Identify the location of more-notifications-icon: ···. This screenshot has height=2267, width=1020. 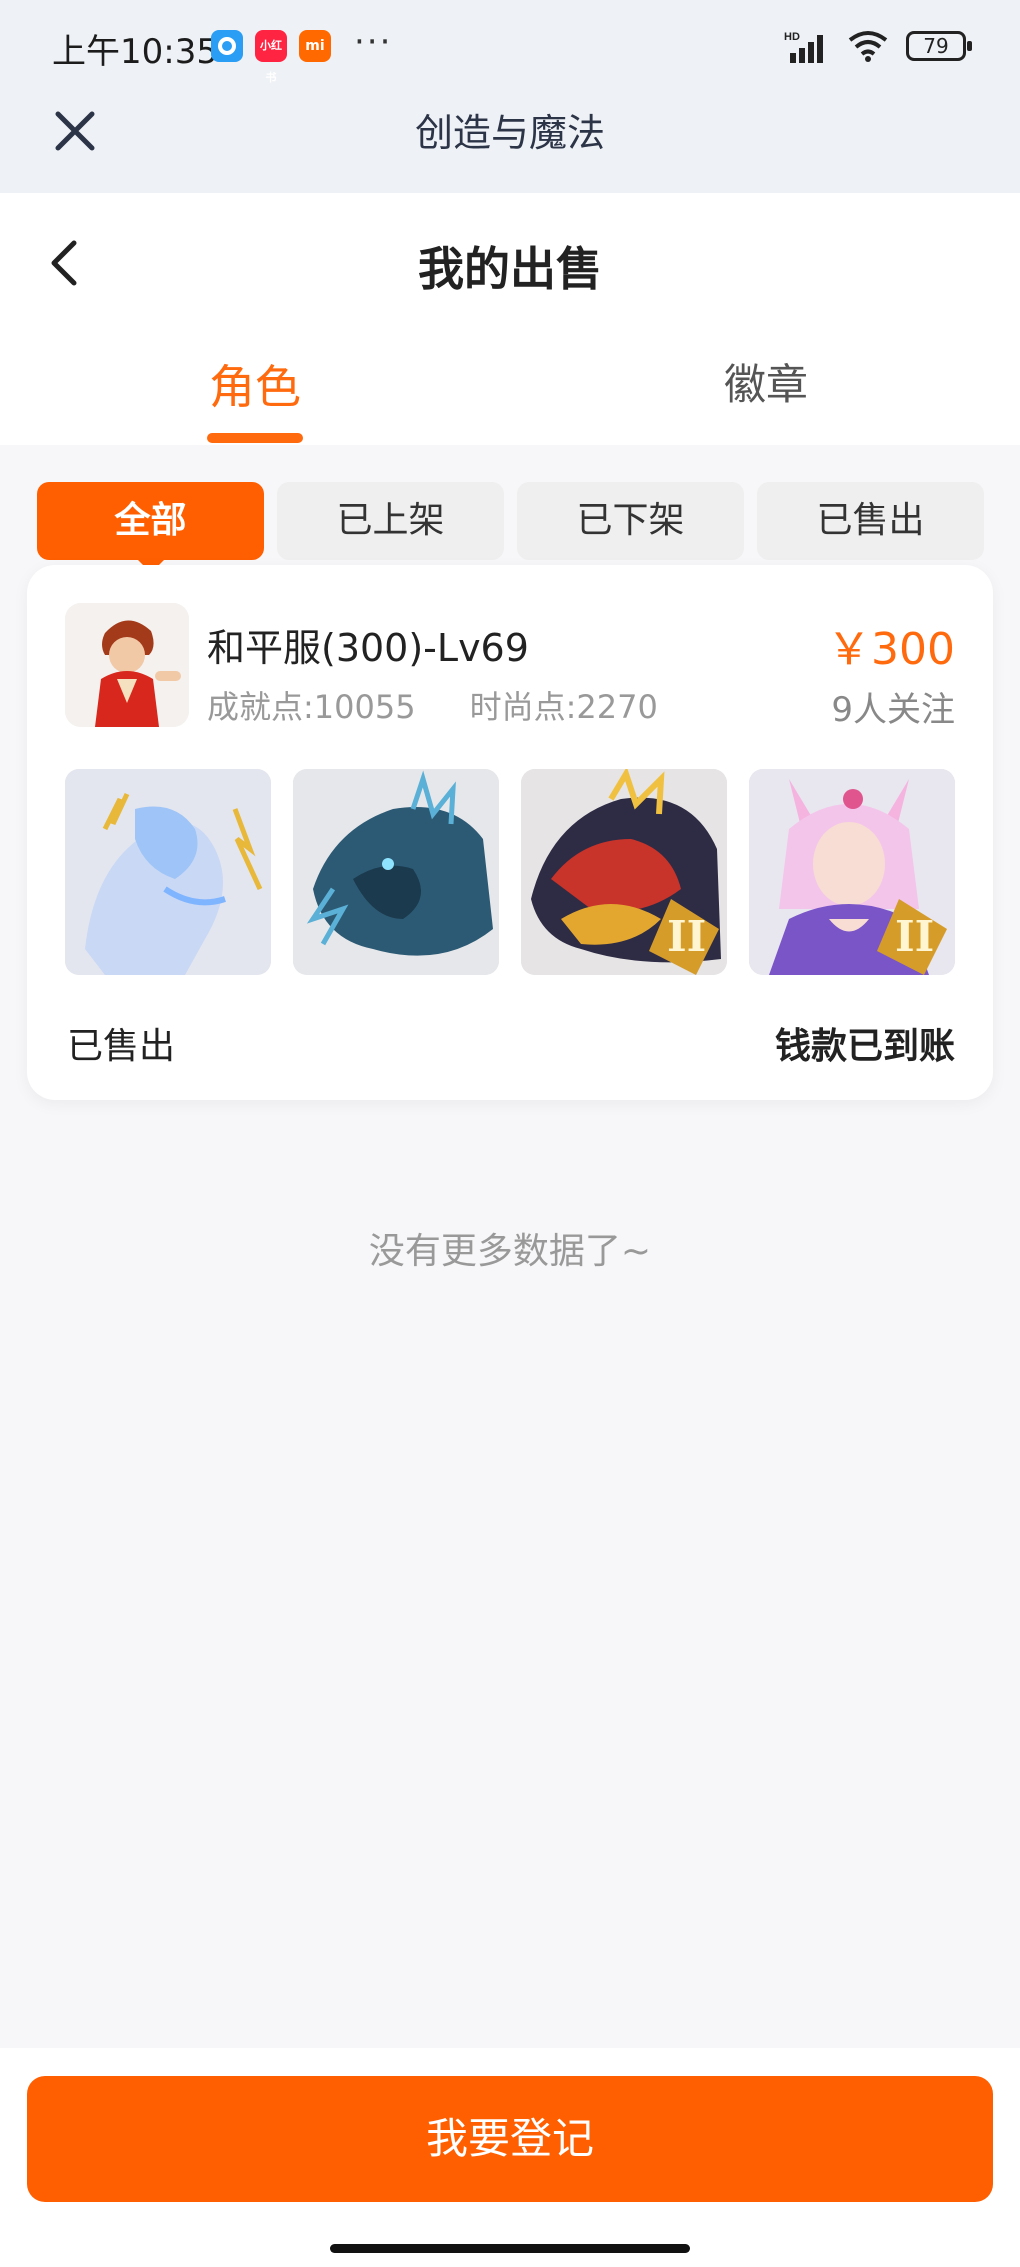
(373, 42).